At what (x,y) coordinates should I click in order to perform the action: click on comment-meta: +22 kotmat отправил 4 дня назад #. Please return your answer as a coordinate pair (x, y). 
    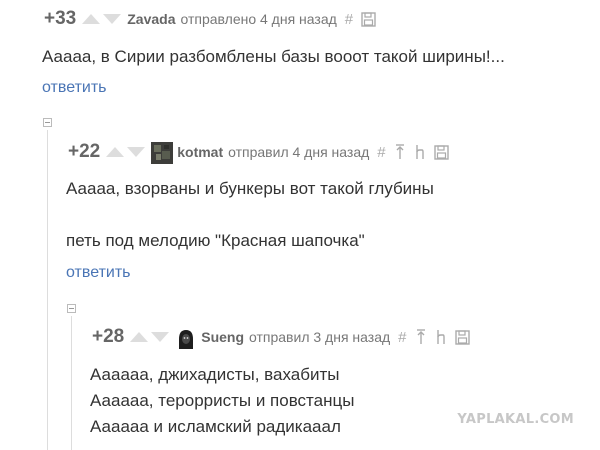
    Looking at the image, I should click on (258, 152).